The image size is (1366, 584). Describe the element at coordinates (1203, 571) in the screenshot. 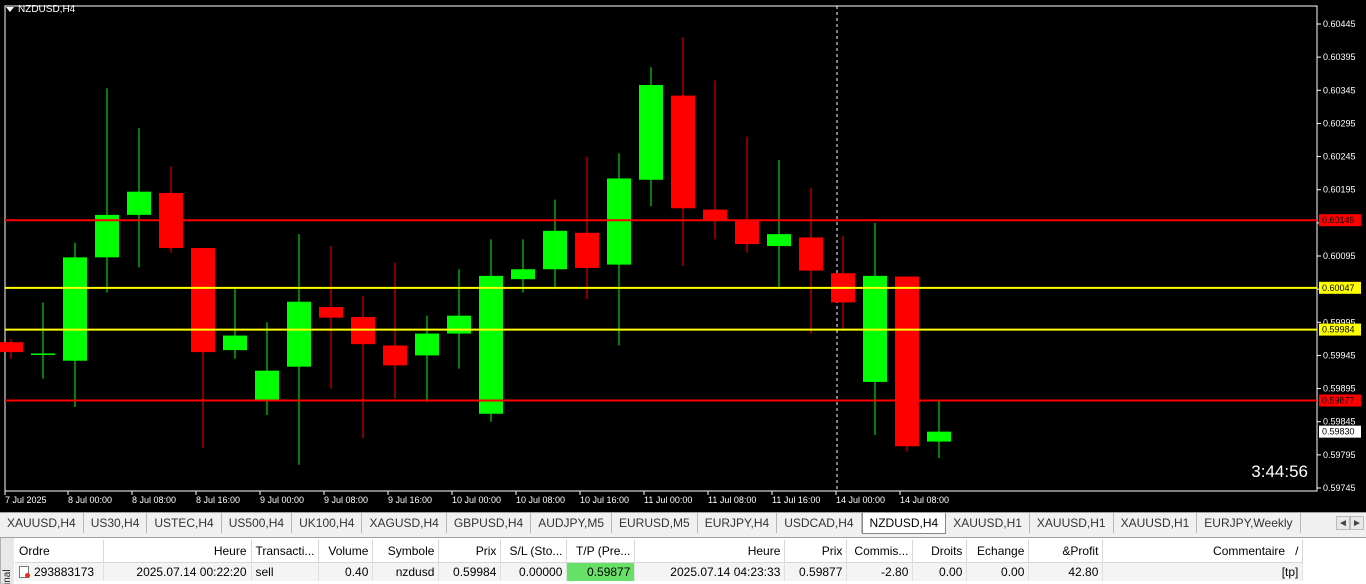

I see `table-cell: [tp]` at that location.